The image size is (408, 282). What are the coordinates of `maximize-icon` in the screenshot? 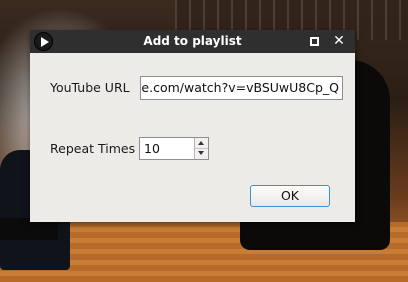 It's located at (314, 41).